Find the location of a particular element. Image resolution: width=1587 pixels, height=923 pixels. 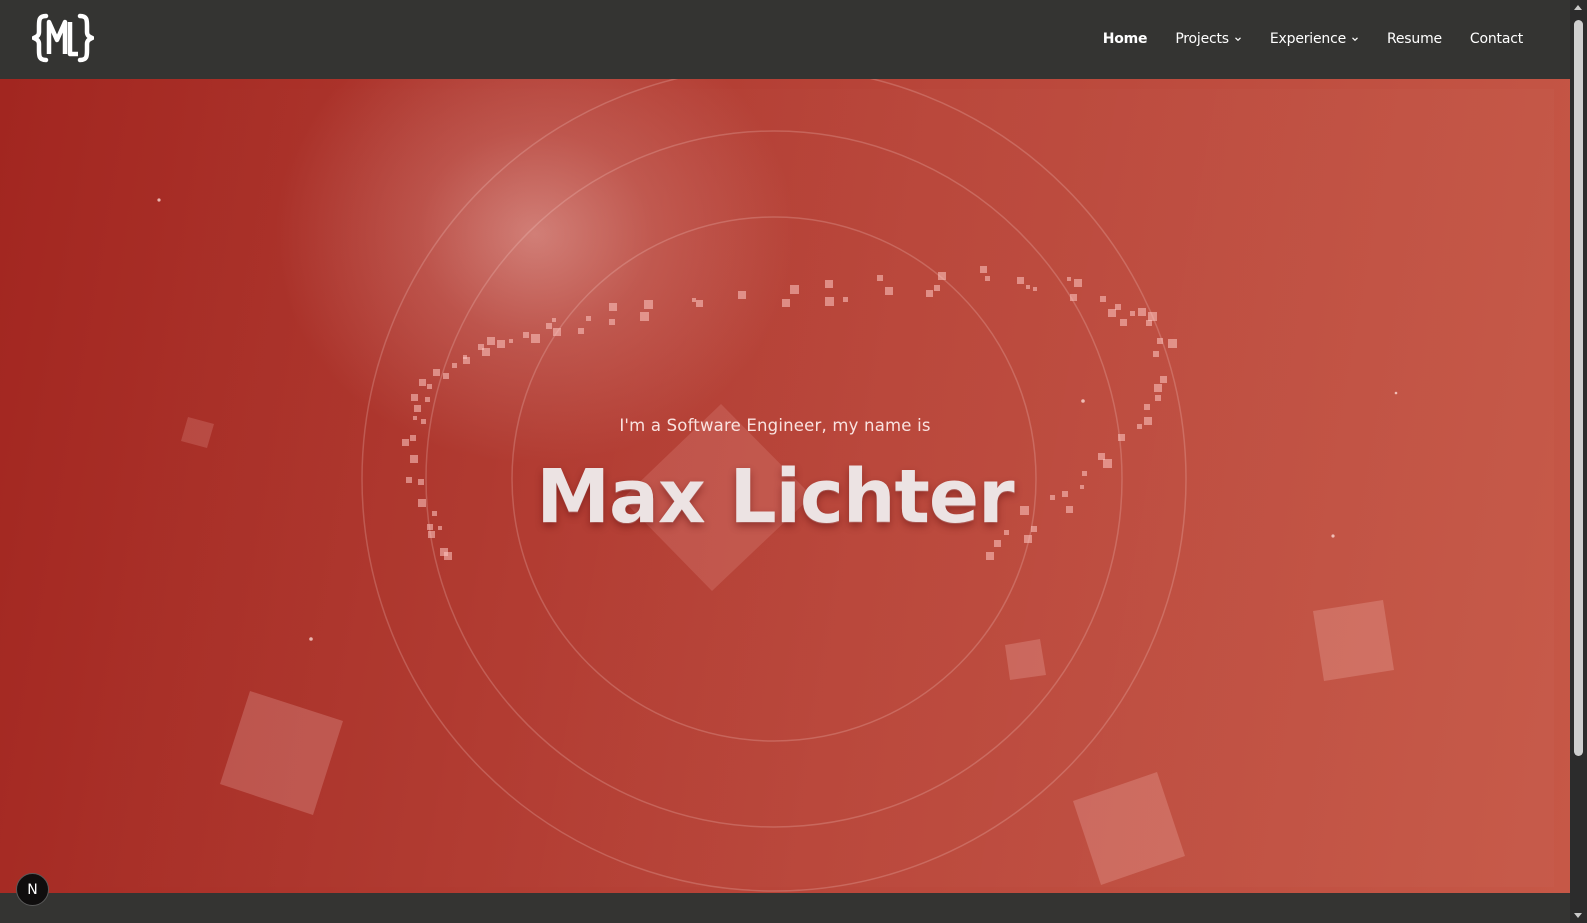

nav-projects-dropdown: Projects is located at coordinates (1208, 39).